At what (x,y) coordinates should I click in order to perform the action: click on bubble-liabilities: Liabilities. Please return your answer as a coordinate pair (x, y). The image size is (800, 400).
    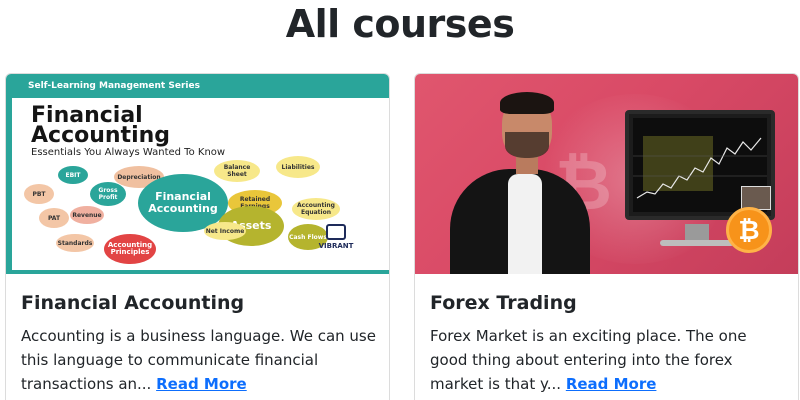
    Looking at the image, I should click on (298, 167).